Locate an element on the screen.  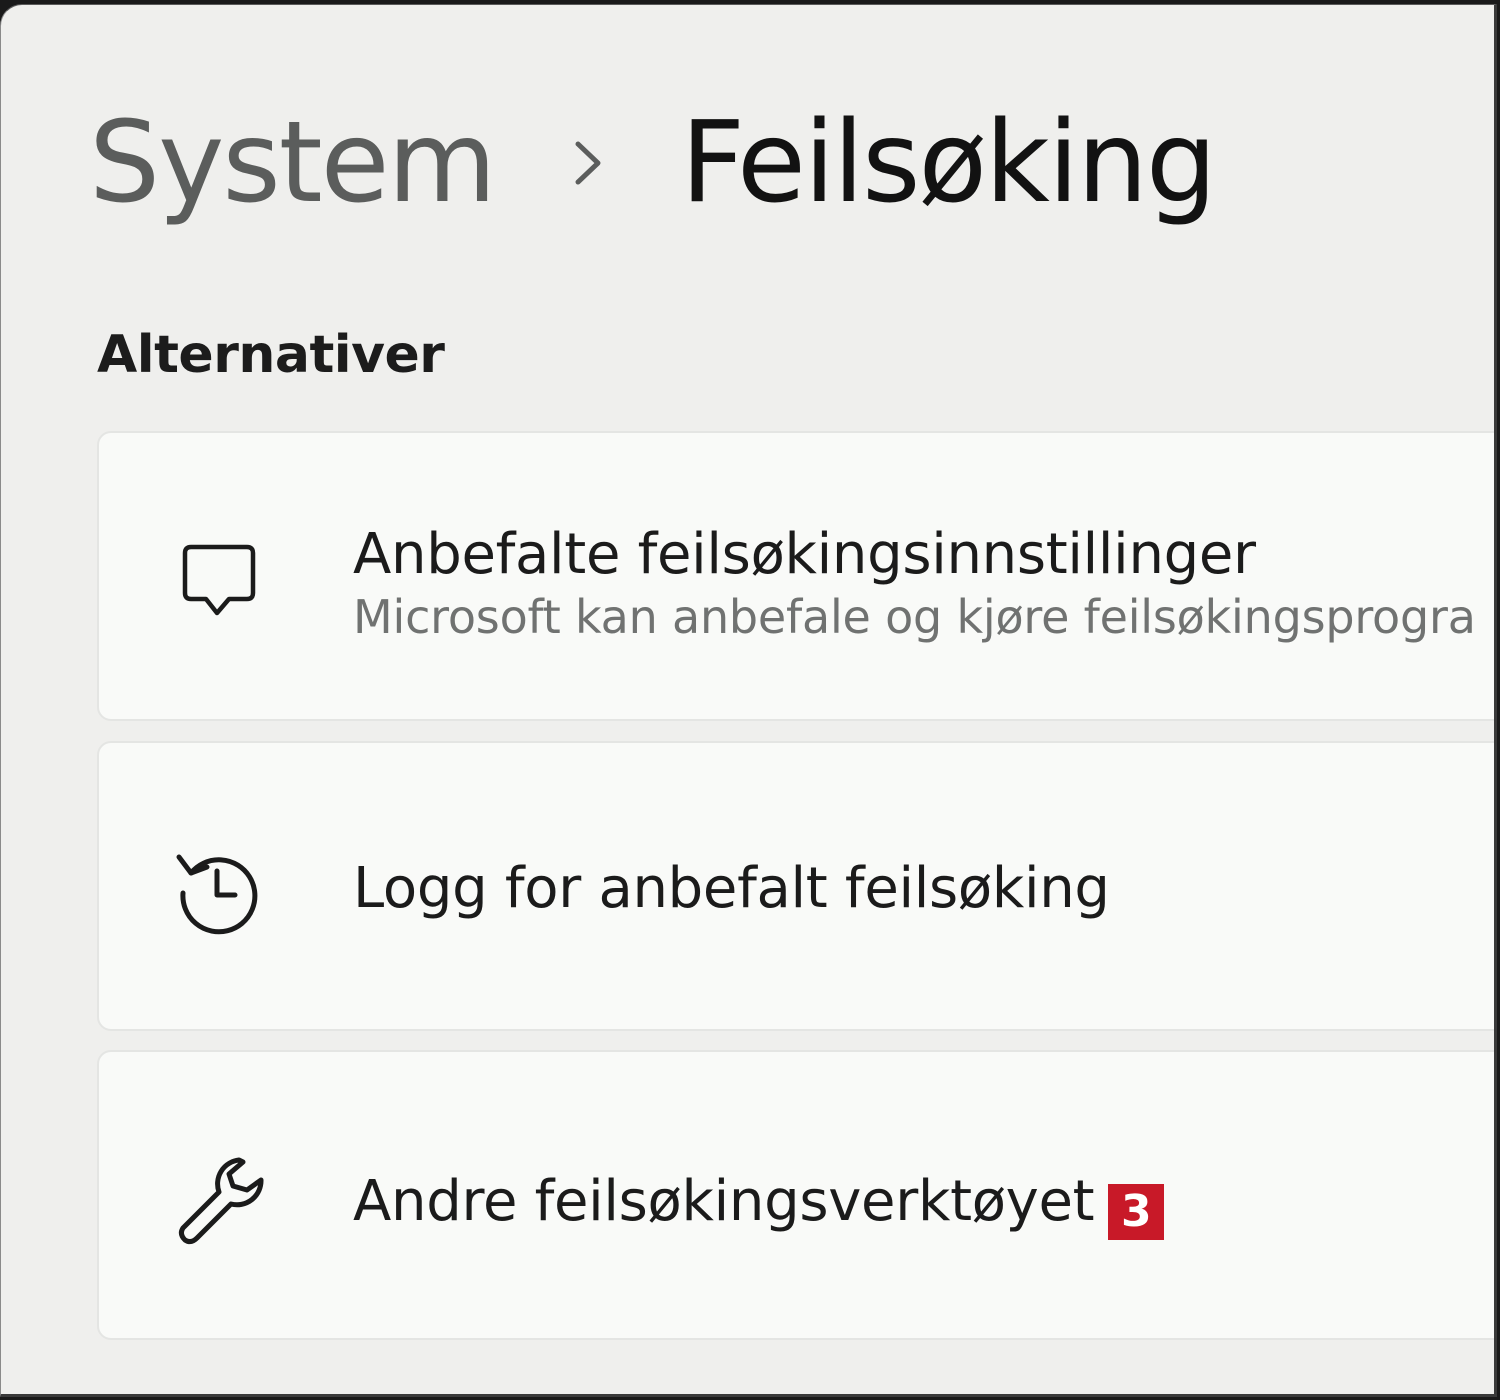
breadcrumb-system: System is located at coordinates (293, 163).